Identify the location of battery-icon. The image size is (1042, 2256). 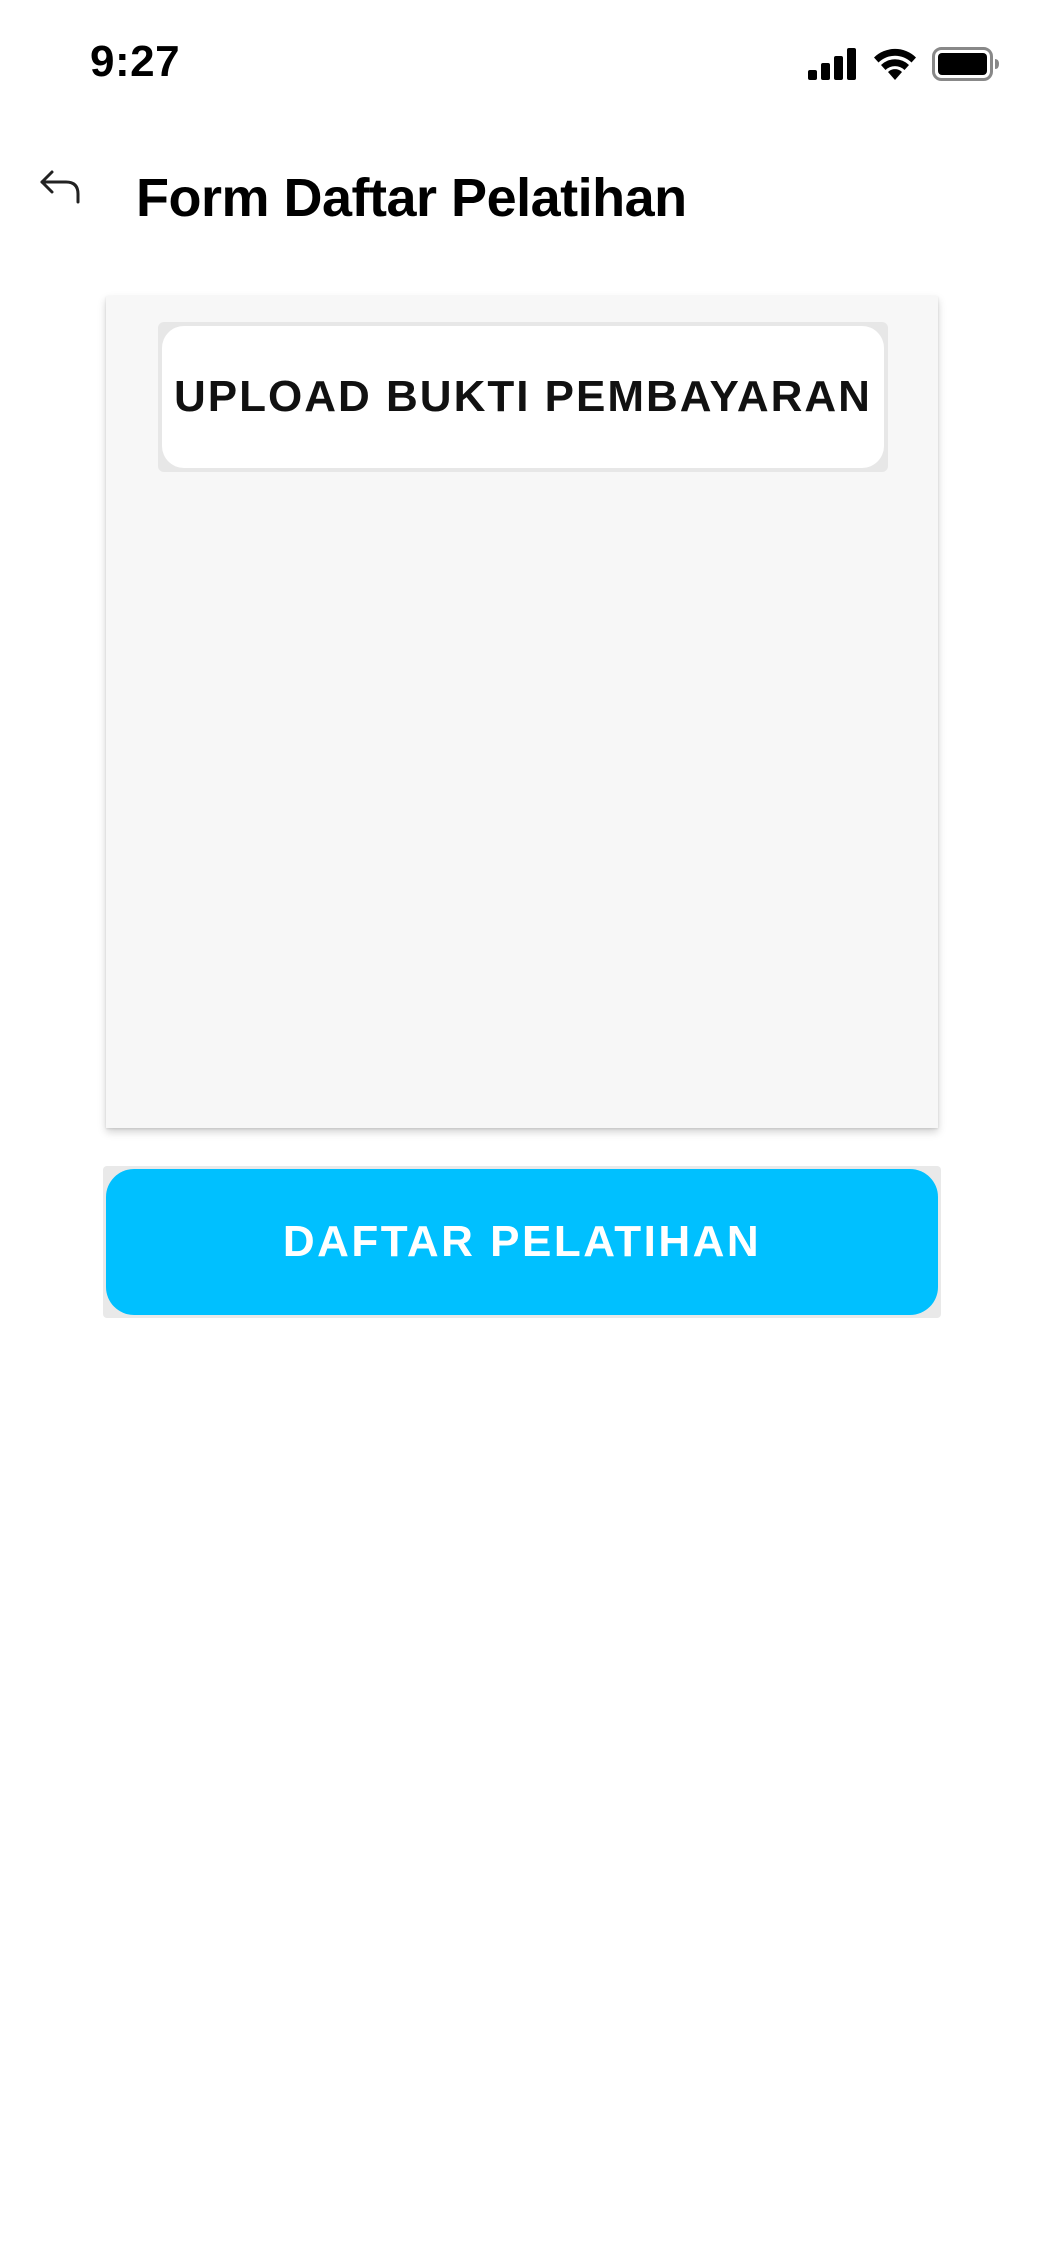
(966, 64).